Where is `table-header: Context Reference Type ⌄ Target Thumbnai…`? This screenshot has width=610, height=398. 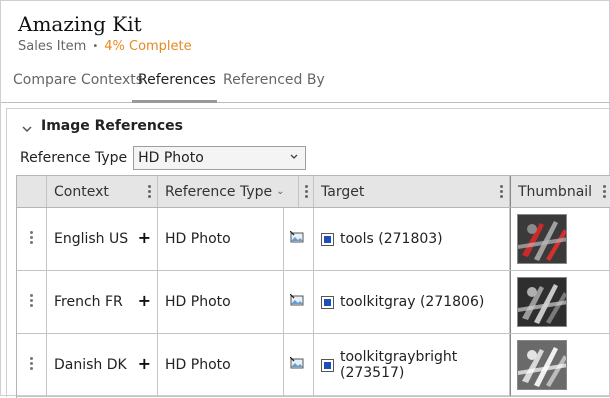
table-header: Context Reference Type ⌄ Target Thumbnai… is located at coordinates (313, 192).